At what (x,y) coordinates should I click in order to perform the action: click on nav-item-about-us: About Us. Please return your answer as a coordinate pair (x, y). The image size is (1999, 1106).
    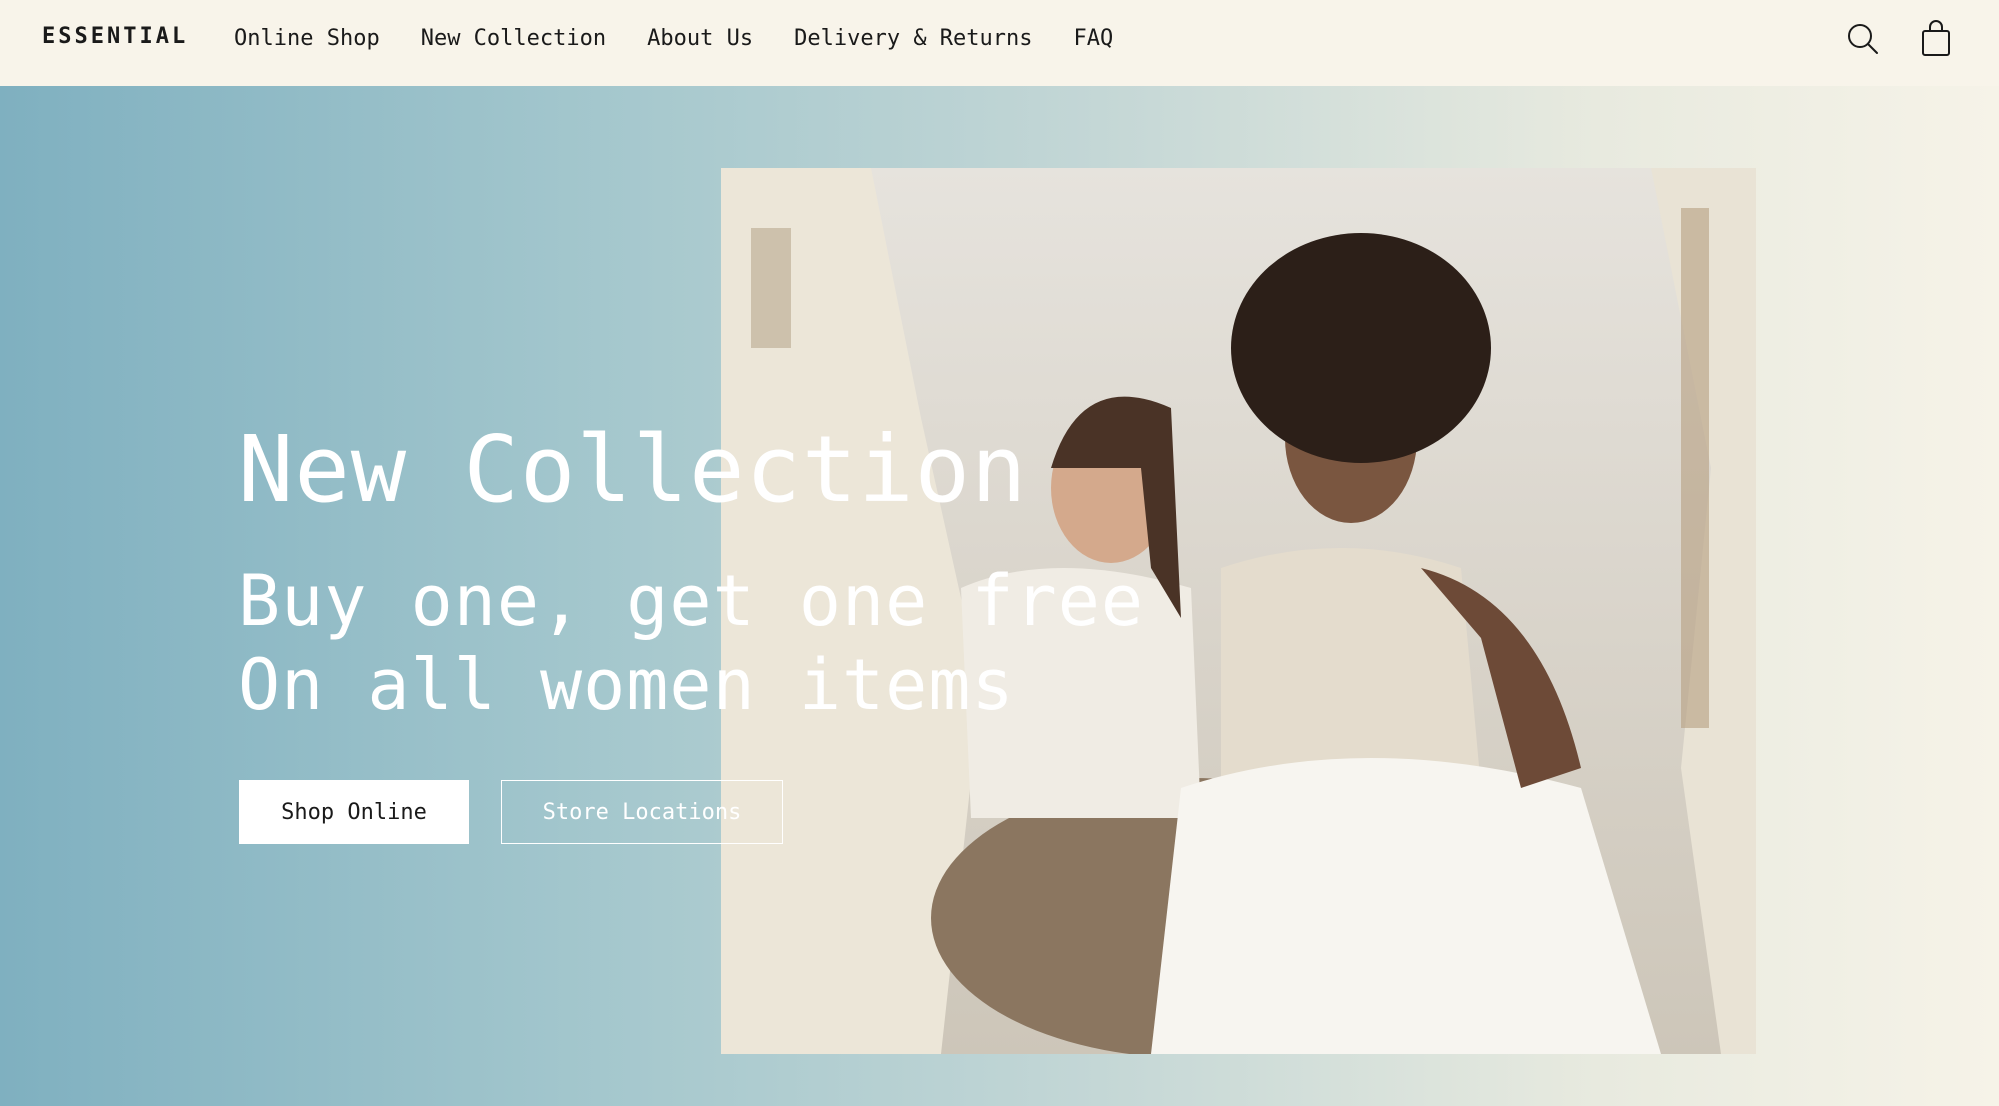
    Looking at the image, I should click on (700, 38).